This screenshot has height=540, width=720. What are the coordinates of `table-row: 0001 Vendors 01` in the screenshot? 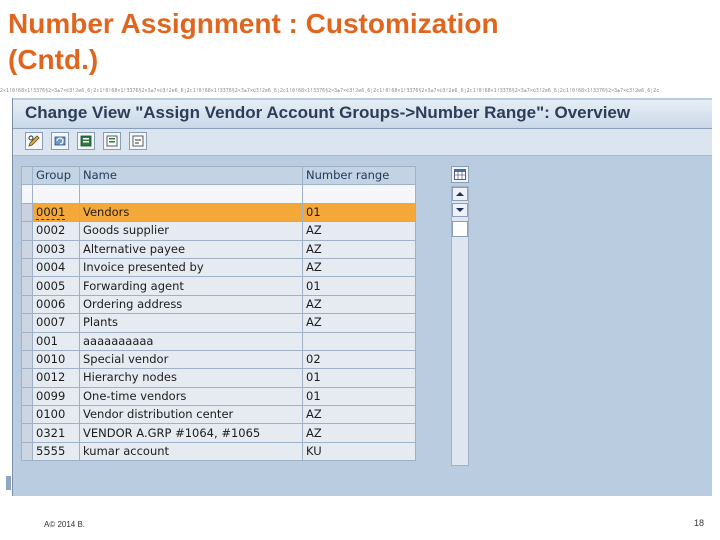 It's located at (218, 212).